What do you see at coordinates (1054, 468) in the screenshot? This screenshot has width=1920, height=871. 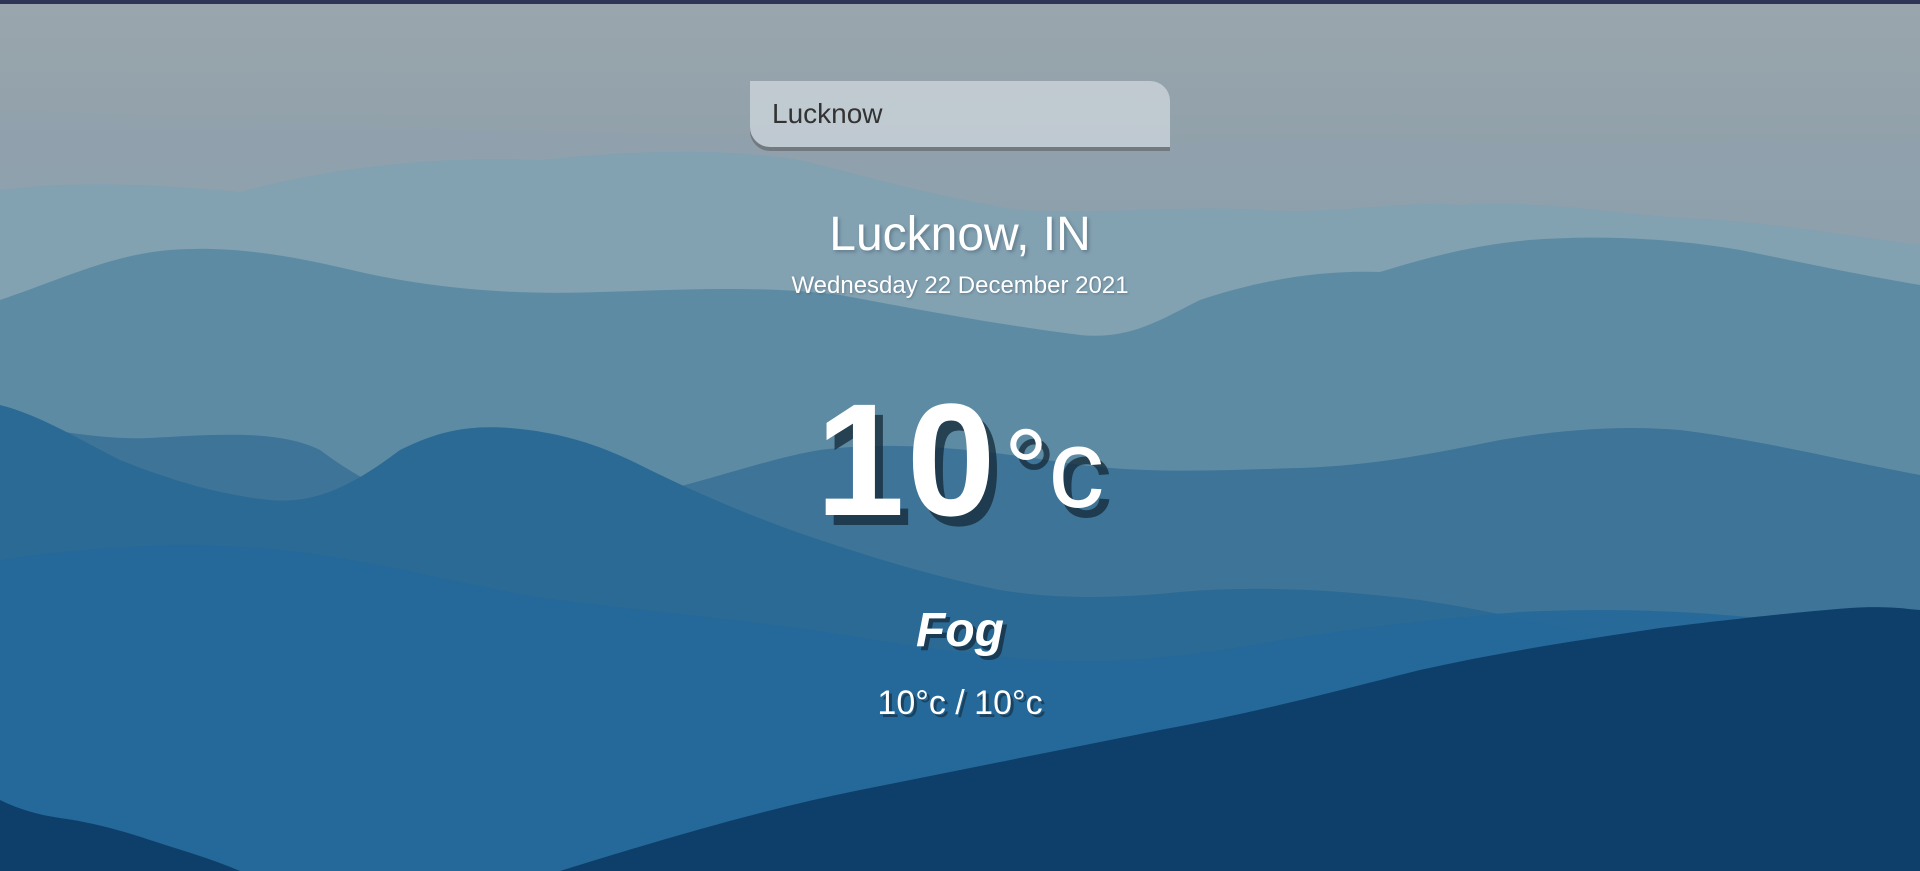 I see `temperature-unit: °c` at bounding box center [1054, 468].